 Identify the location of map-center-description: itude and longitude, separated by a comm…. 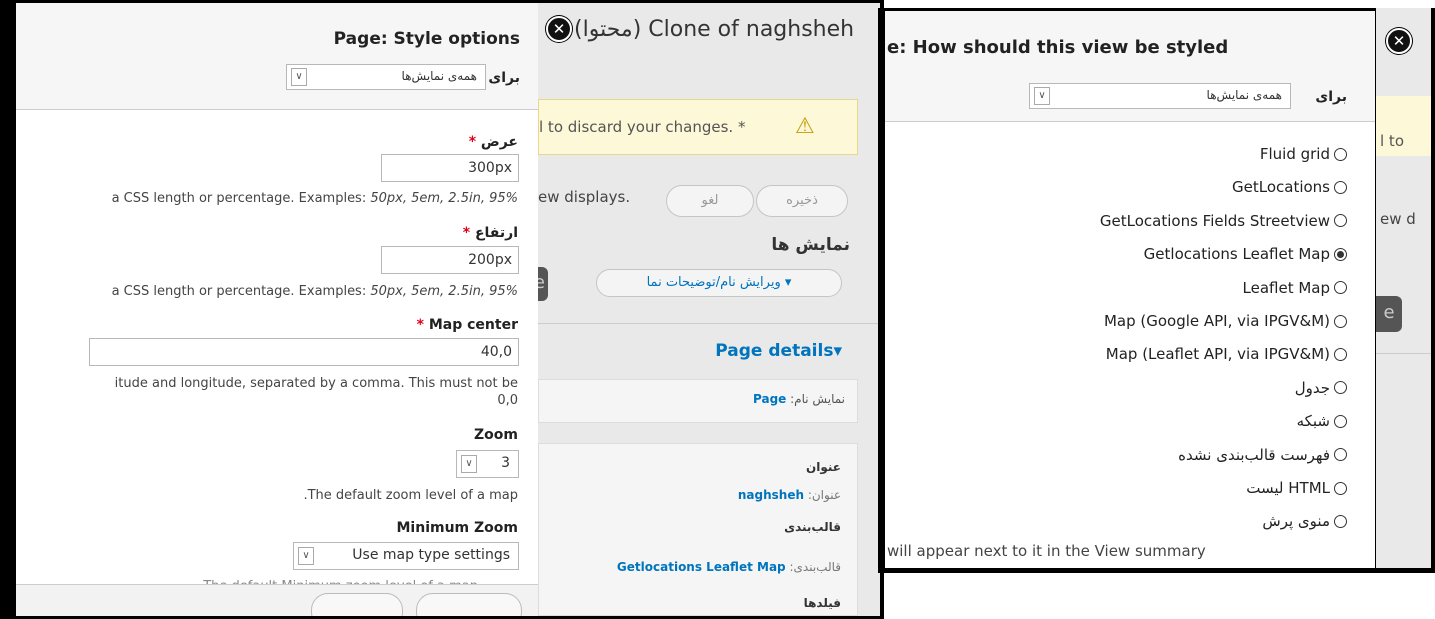
(316, 383).